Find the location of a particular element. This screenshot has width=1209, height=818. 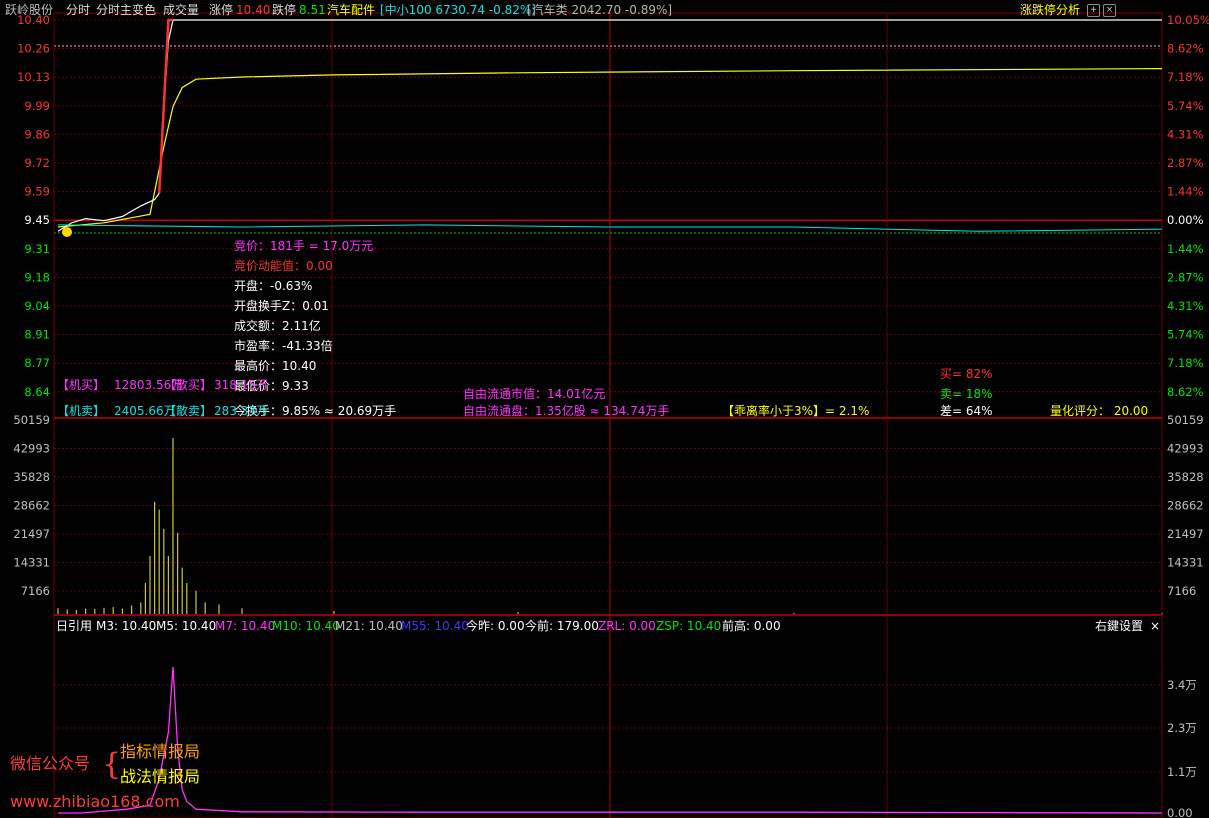

watermark-line-1: 指标情报局 is located at coordinates (160, 751).